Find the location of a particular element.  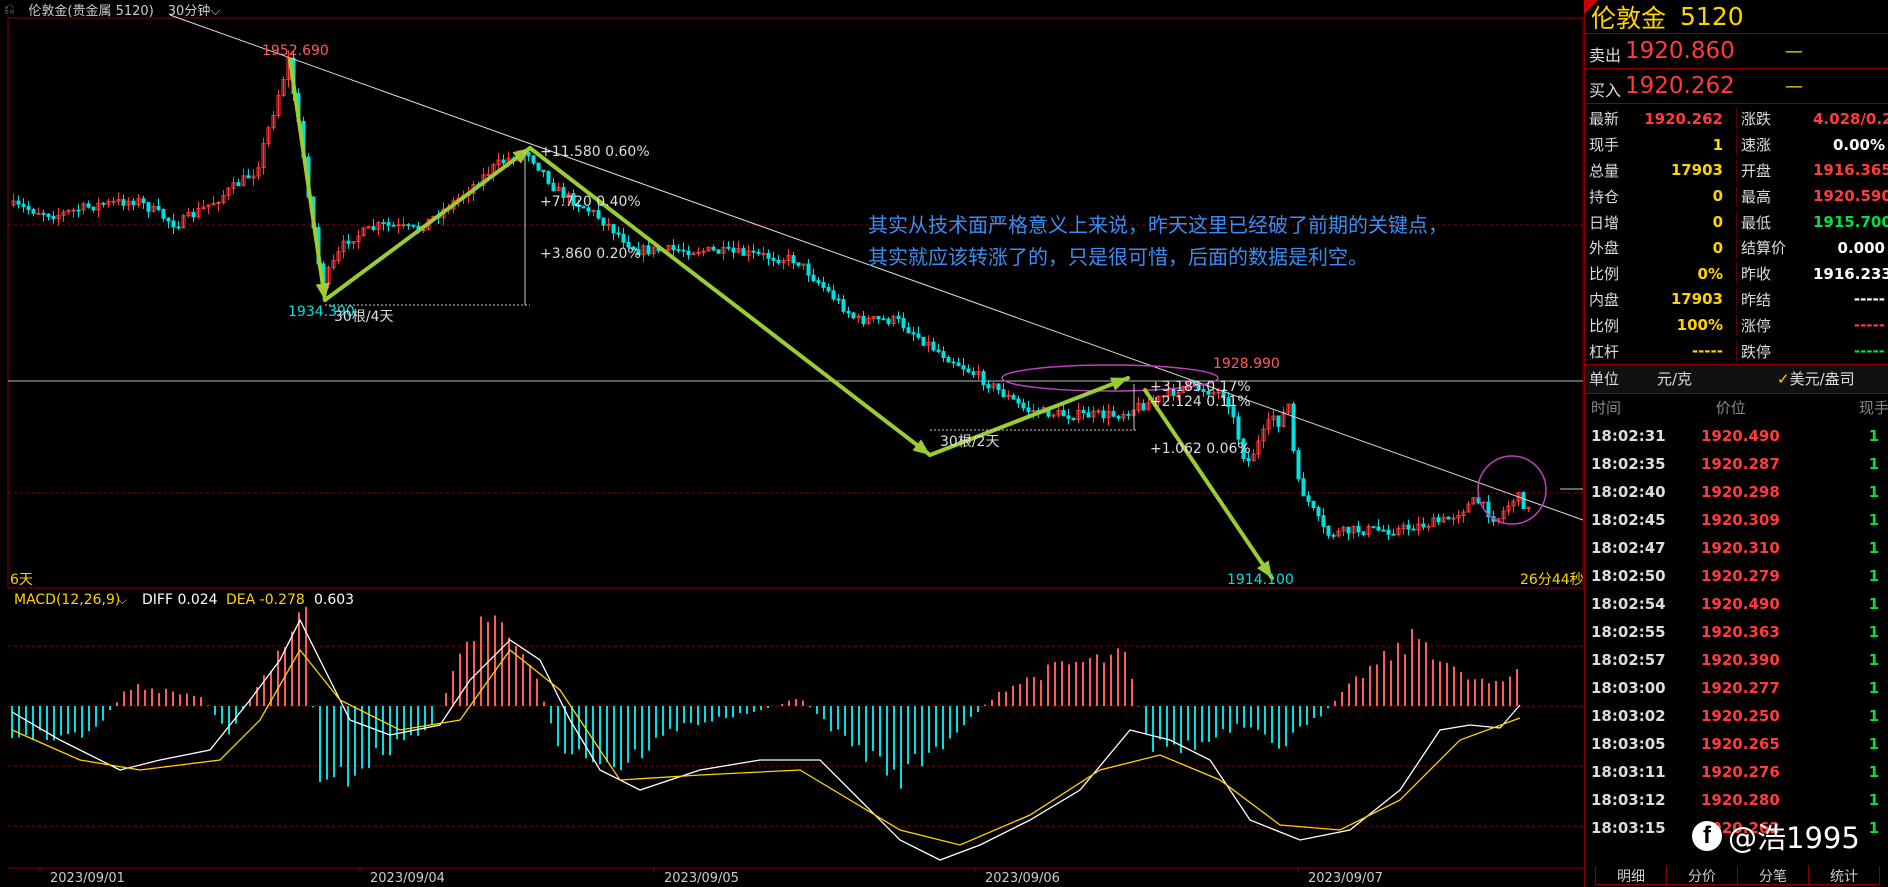

quote-cell: 现手 1 is located at coordinates (1660, 144).